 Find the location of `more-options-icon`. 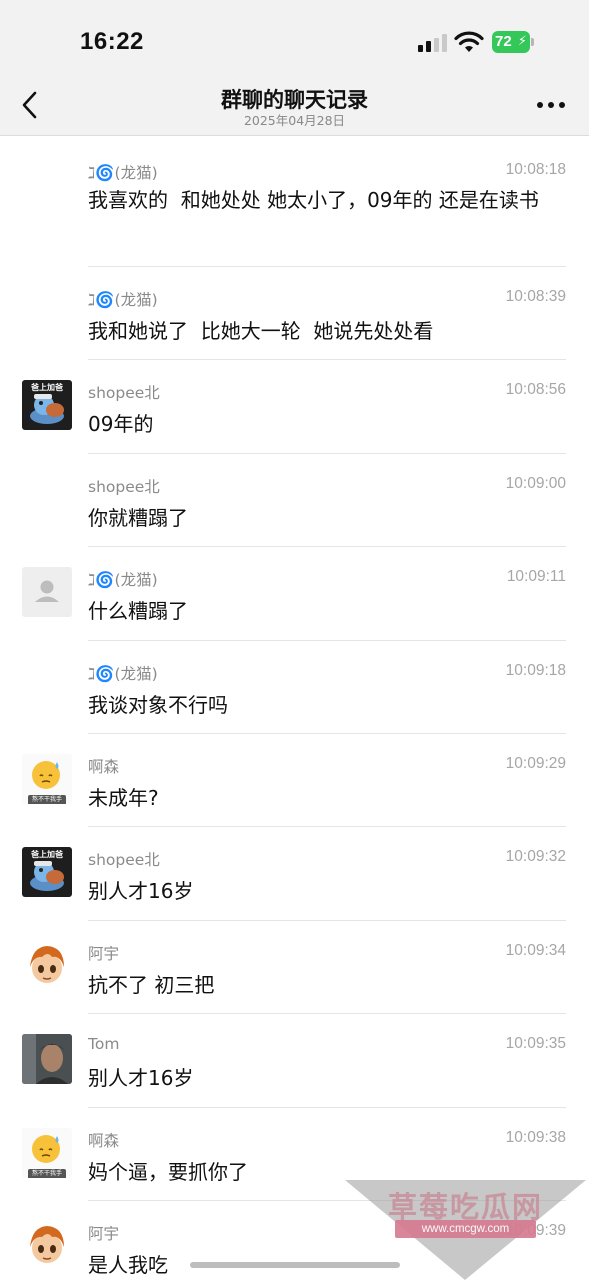

more-options-icon is located at coordinates (551, 105).